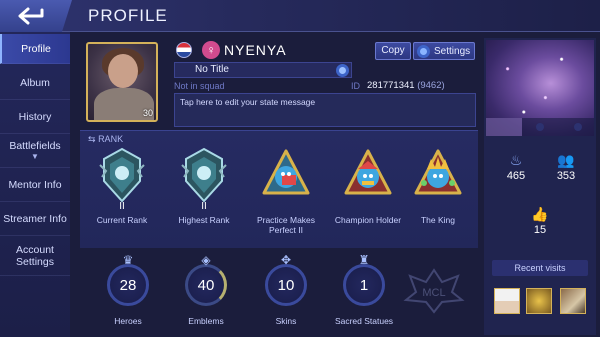 This screenshot has height=337, width=600. I want to click on rank-label: The King, so click(438, 220).